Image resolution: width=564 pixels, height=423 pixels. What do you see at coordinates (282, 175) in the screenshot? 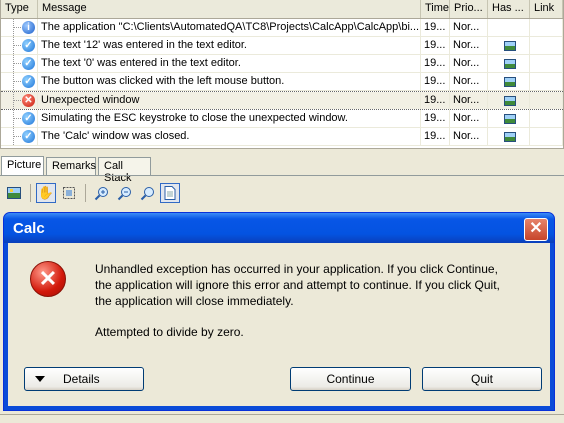
I see `tab-divider` at bounding box center [282, 175].